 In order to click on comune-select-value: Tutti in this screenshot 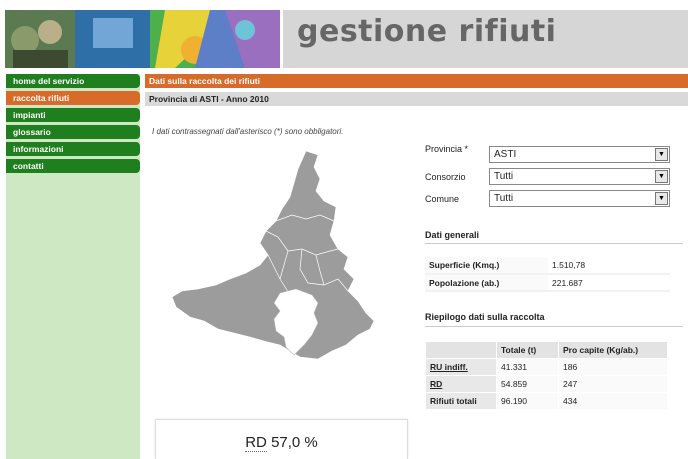, I will do `click(504, 198)`.